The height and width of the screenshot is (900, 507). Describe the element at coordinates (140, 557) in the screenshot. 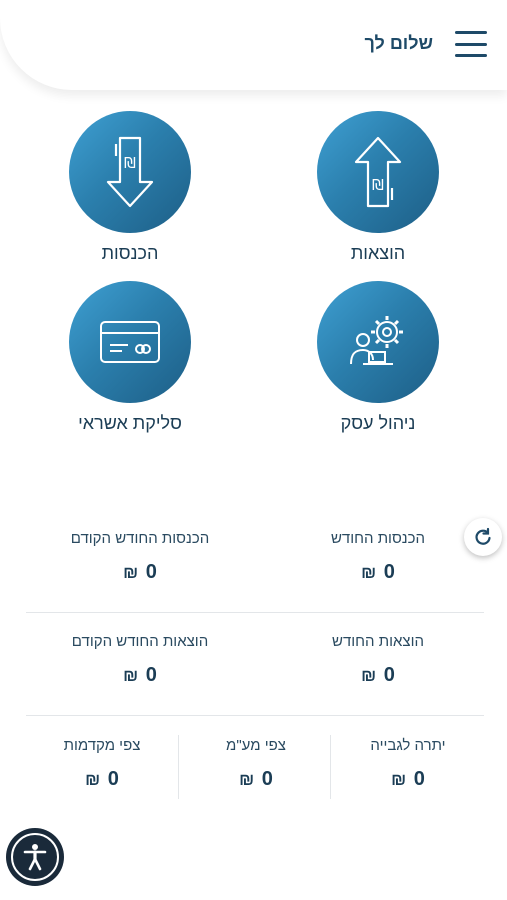

I see `stat-income-prev-month: הכנסות החודש הקודם 0 ₪` at that location.